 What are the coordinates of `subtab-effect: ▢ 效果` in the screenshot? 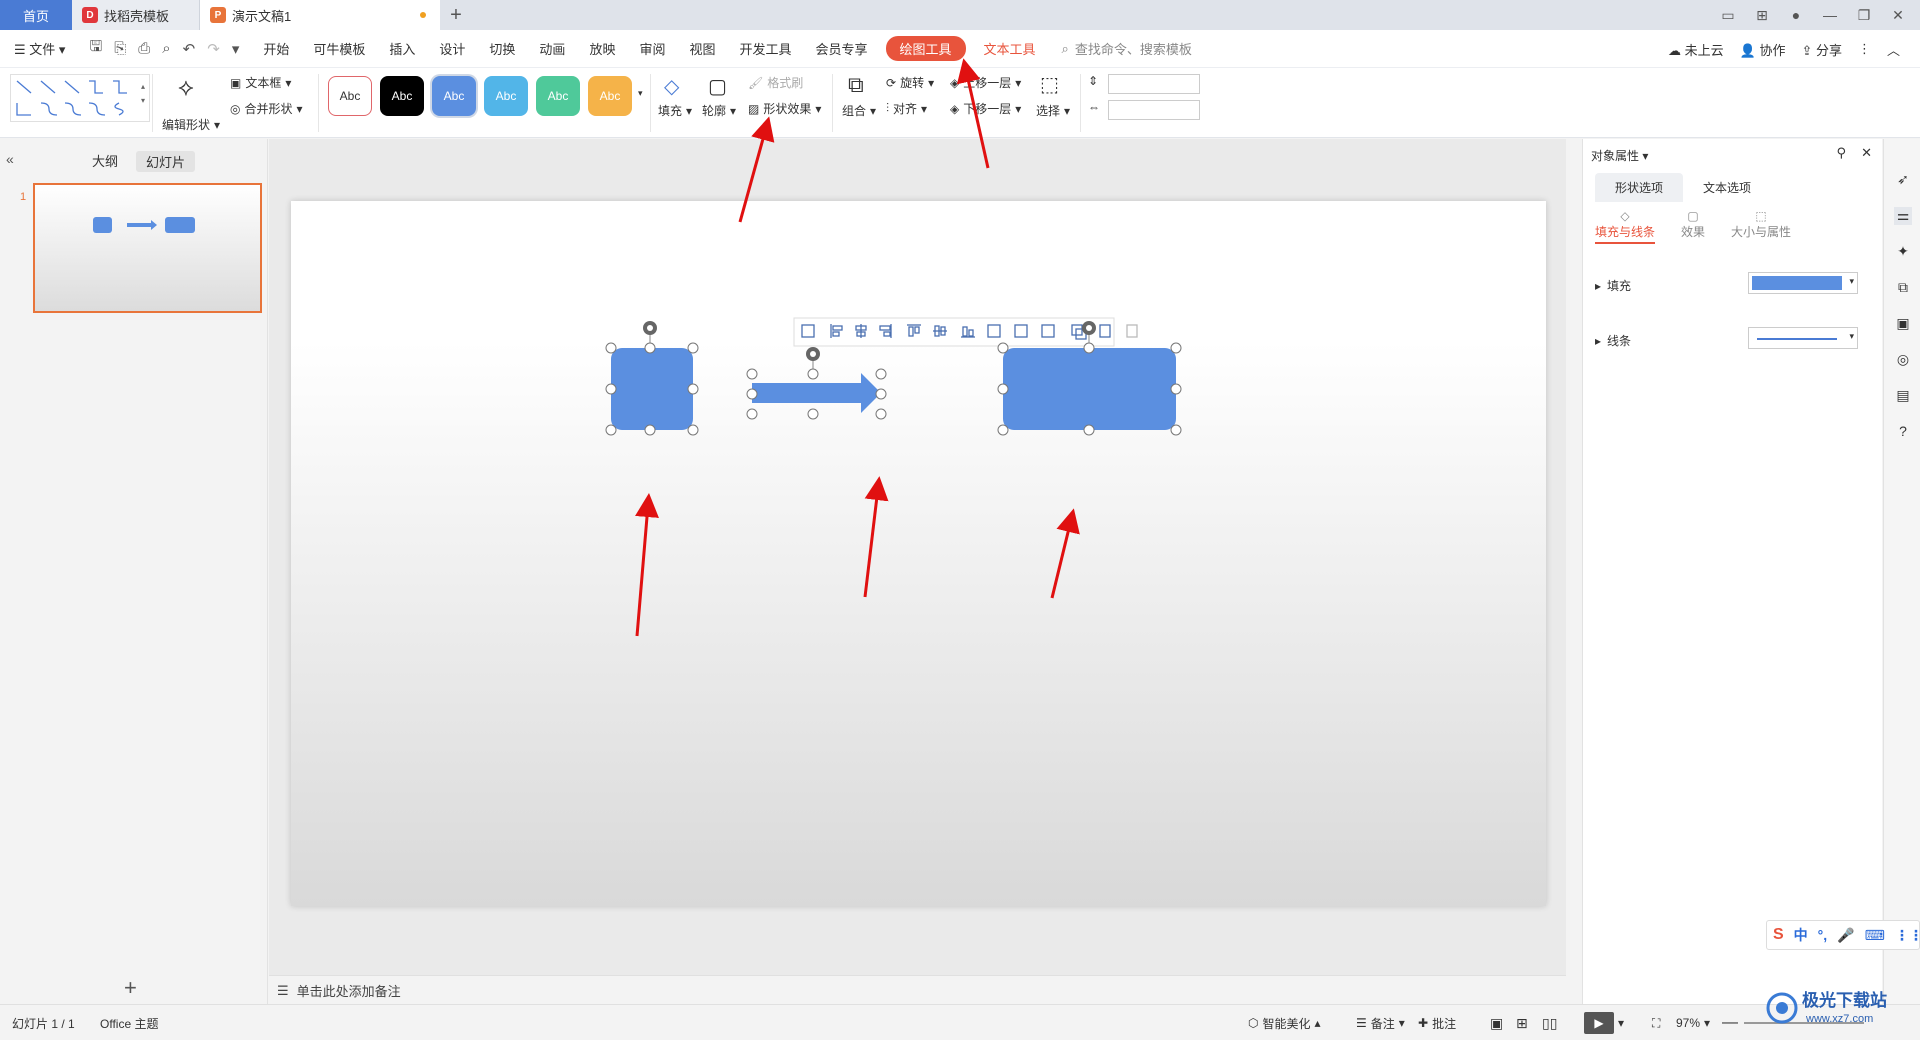 It's located at (1693, 224).